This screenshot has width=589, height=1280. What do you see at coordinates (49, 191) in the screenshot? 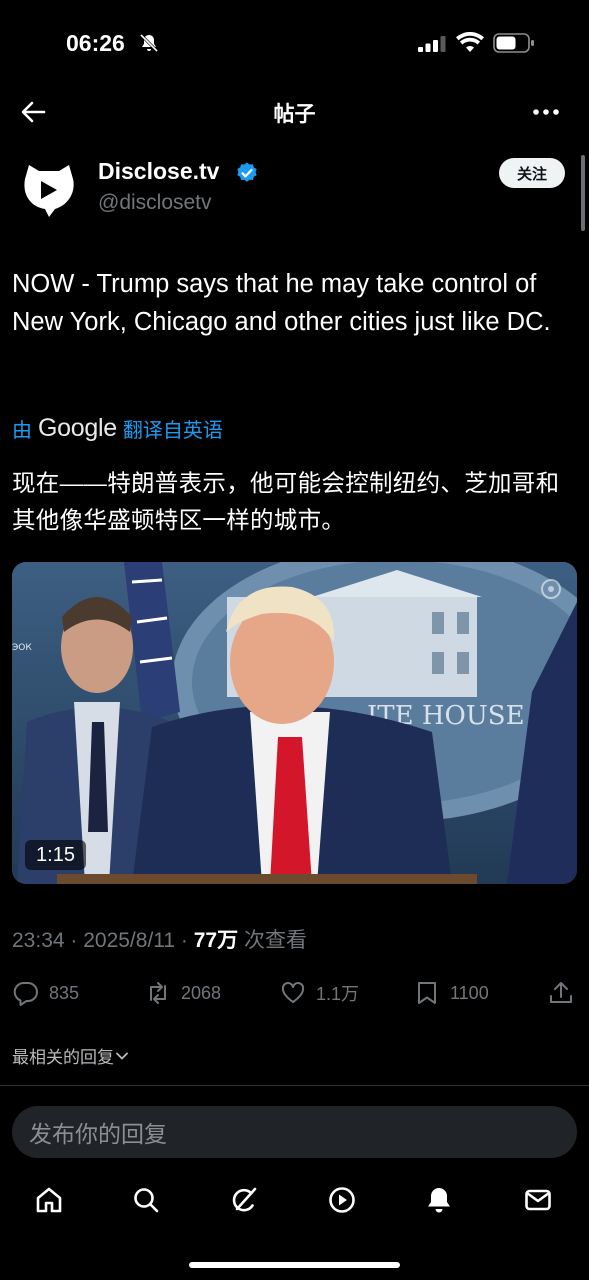
I see `disclose-logo-icon` at bounding box center [49, 191].